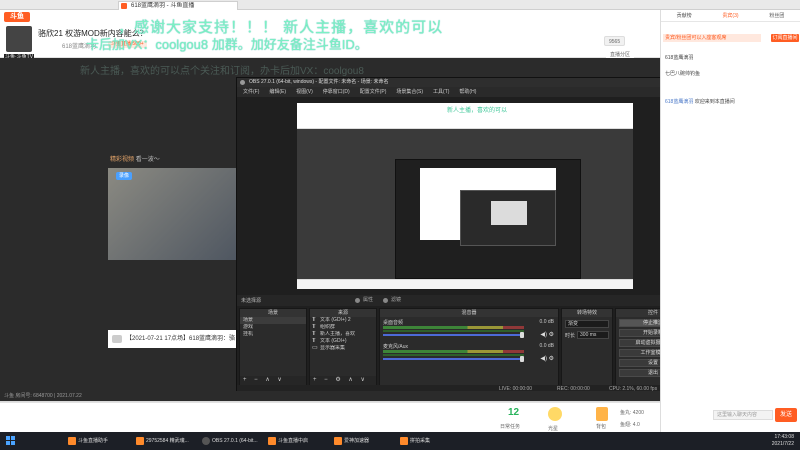  I want to click on nested-scroll-text: 新人主播，喜欢的可以, so click(477, 111).